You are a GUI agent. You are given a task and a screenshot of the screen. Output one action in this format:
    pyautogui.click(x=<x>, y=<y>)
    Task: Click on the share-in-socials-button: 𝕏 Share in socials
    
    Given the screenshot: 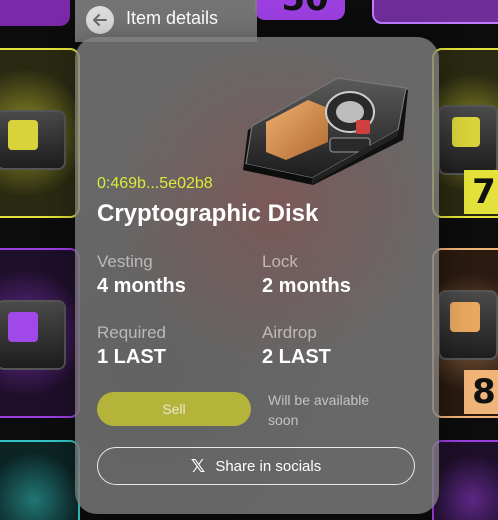 What is the action you would take?
    pyautogui.click(x=256, y=466)
    